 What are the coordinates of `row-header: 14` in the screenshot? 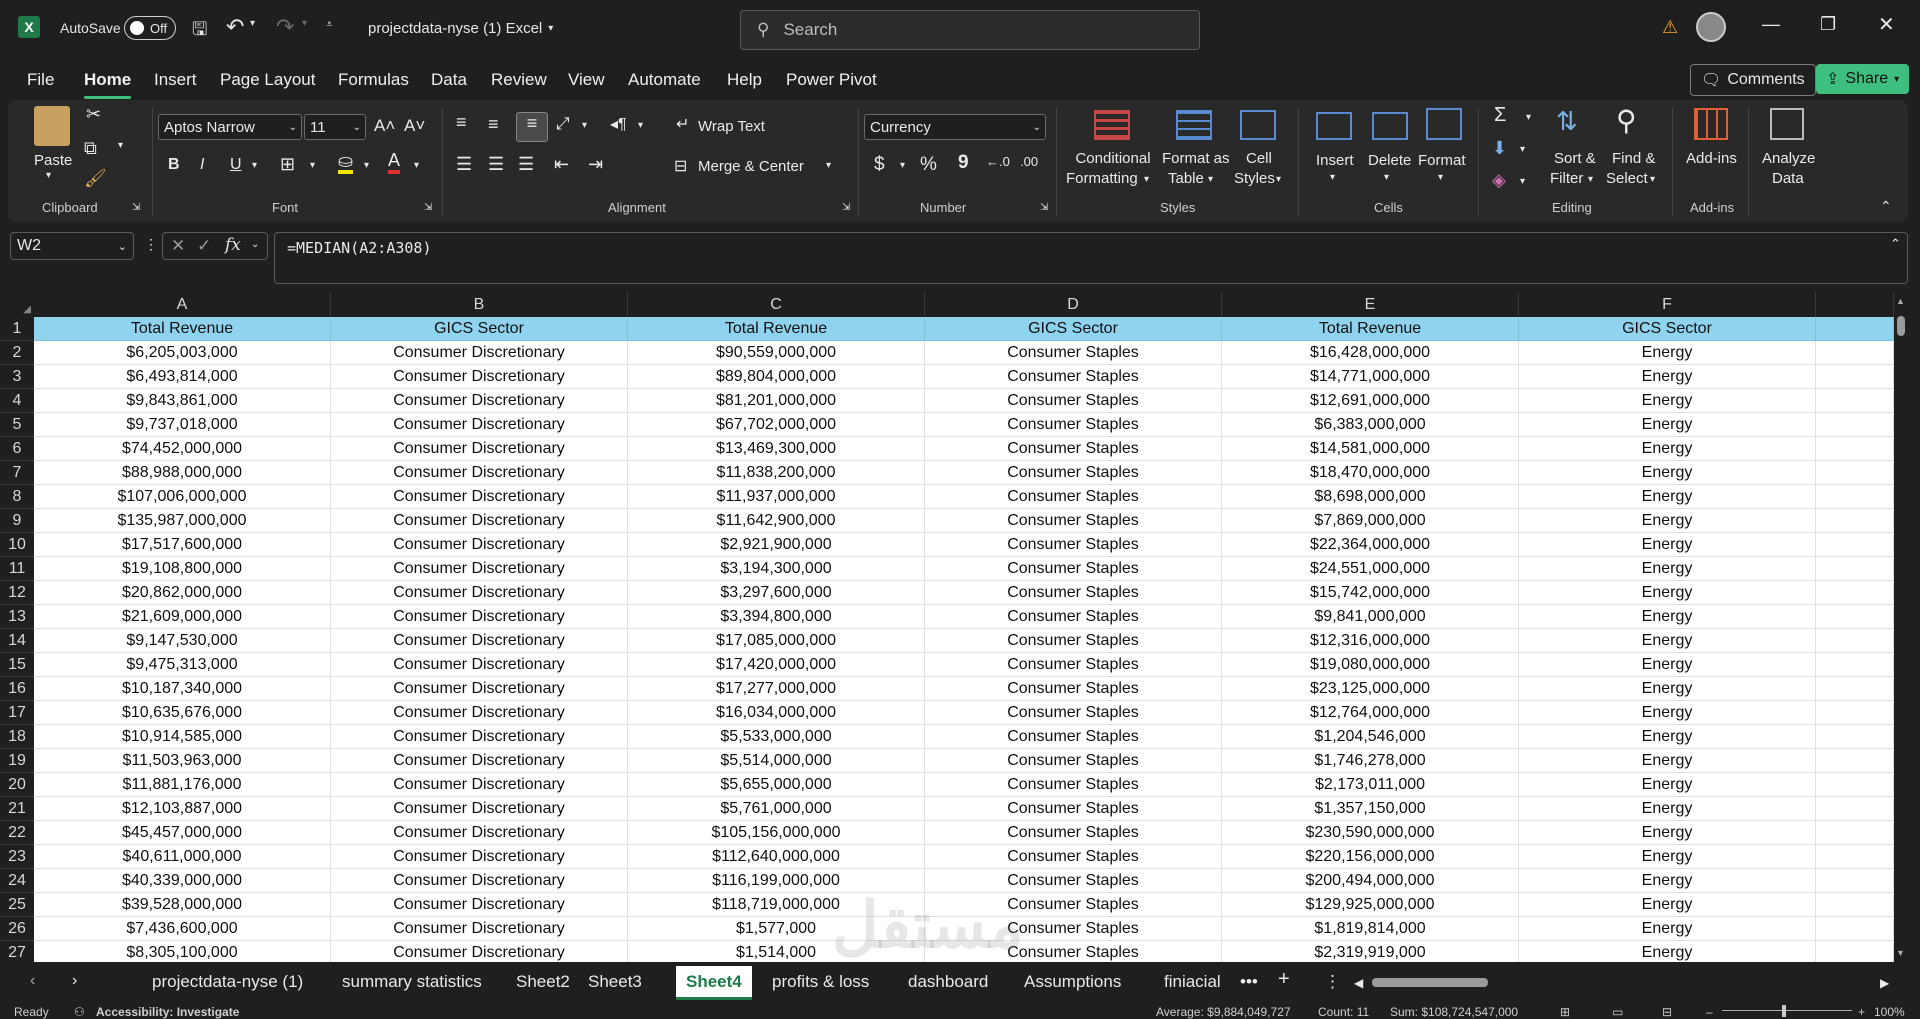 It's located at (17, 641).